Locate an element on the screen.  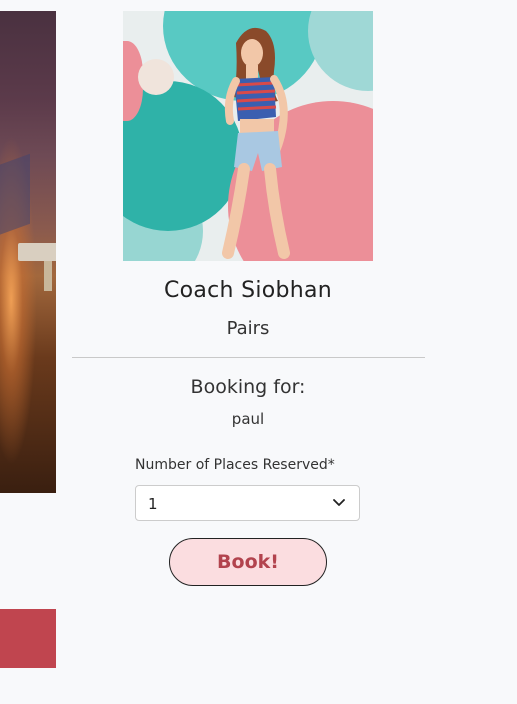
session-type: Pairs is located at coordinates (248, 328).